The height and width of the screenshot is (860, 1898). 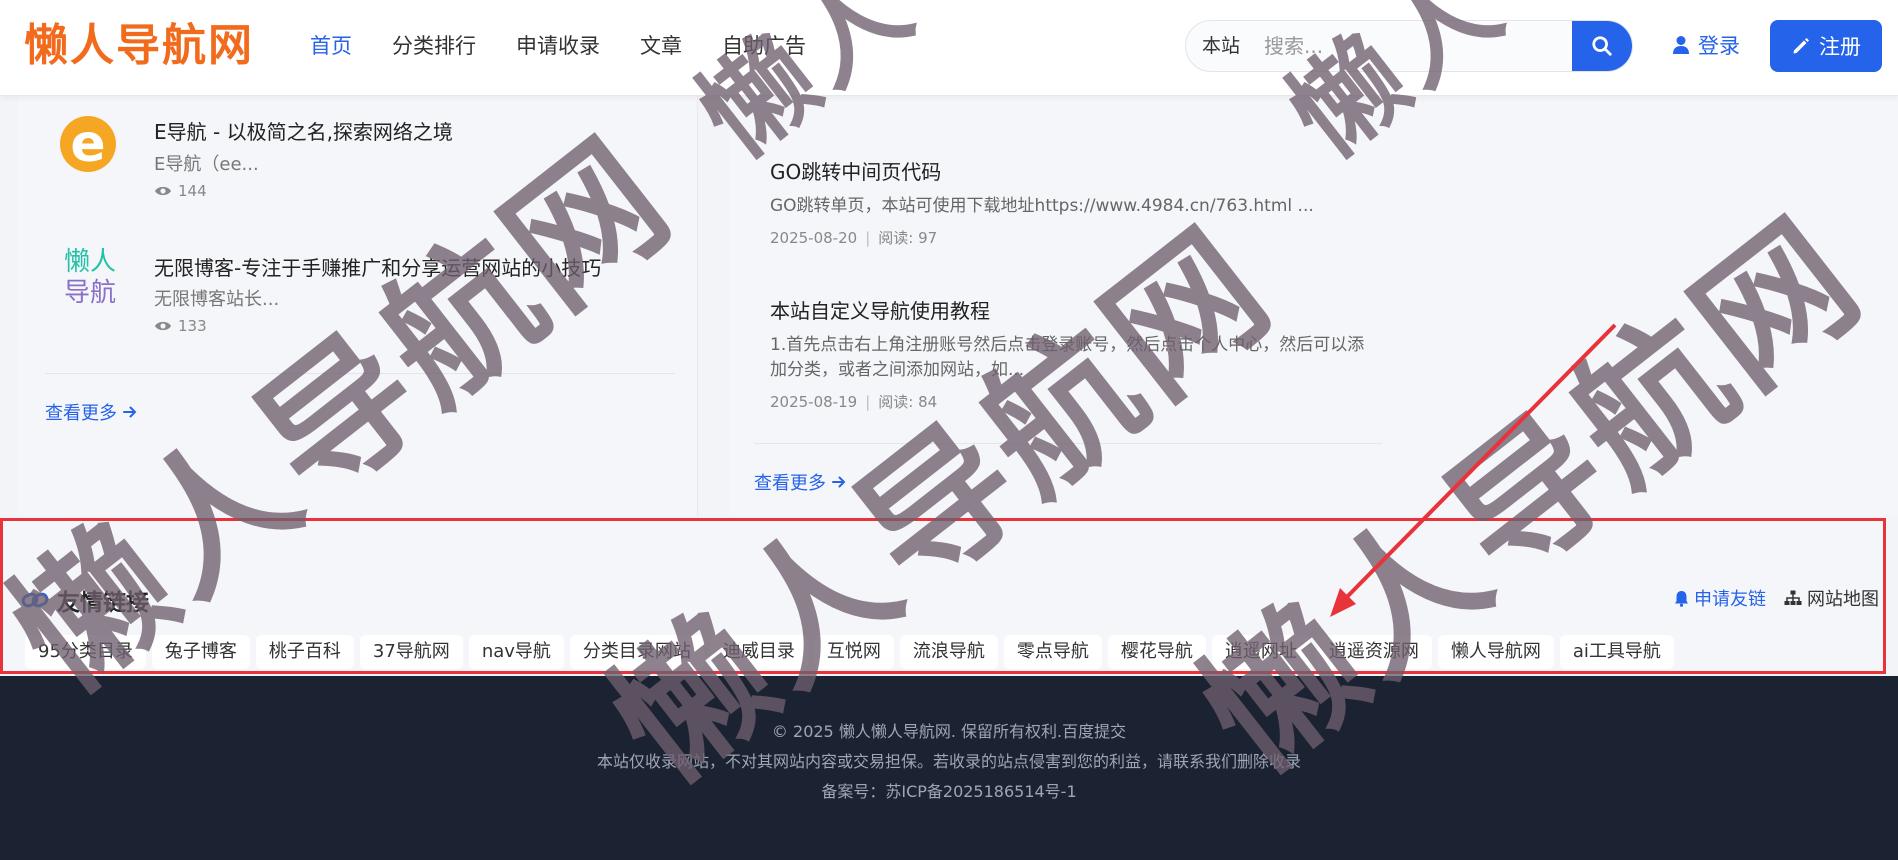 What do you see at coordinates (139, 46) in the screenshot?
I see `site-logo: 懒人导航网` at bounding box center [139, 46].